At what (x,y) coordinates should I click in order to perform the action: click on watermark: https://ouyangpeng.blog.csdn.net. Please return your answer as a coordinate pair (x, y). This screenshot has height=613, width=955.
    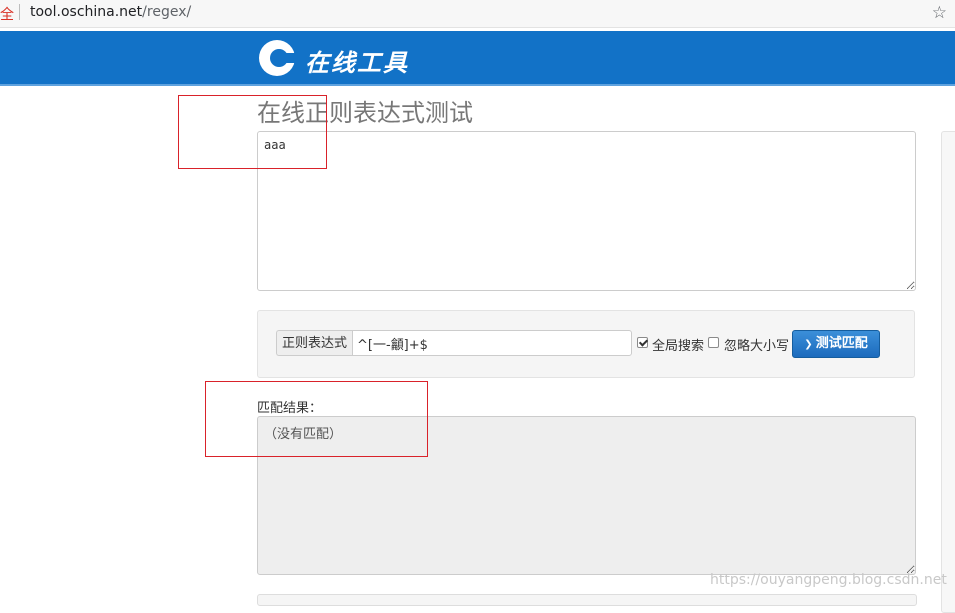
    Looking at the image, I should click on (828, 580).